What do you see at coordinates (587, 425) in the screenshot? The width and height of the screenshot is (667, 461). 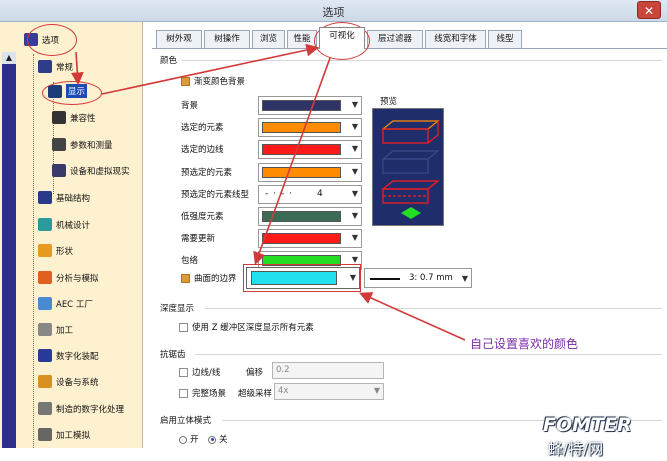 I see `watermark-logo: FOMTER` at bounding box center [587, 425].